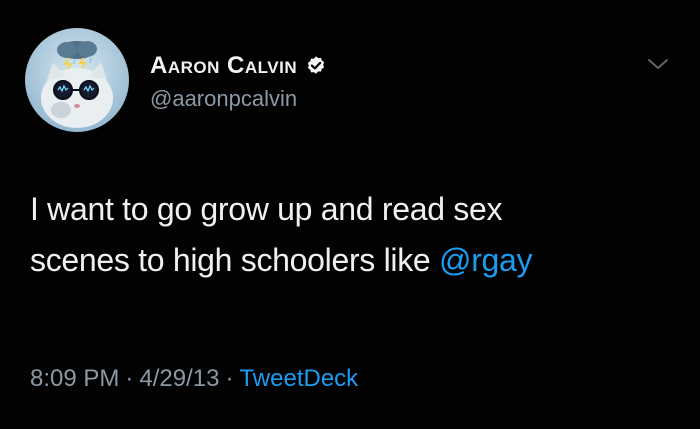  What do you see at coordinates (235, 260) in the screenshot?
I see `tweet-text-line-2-body: scenes to high schoolers like` at bounding box center [235, 260].